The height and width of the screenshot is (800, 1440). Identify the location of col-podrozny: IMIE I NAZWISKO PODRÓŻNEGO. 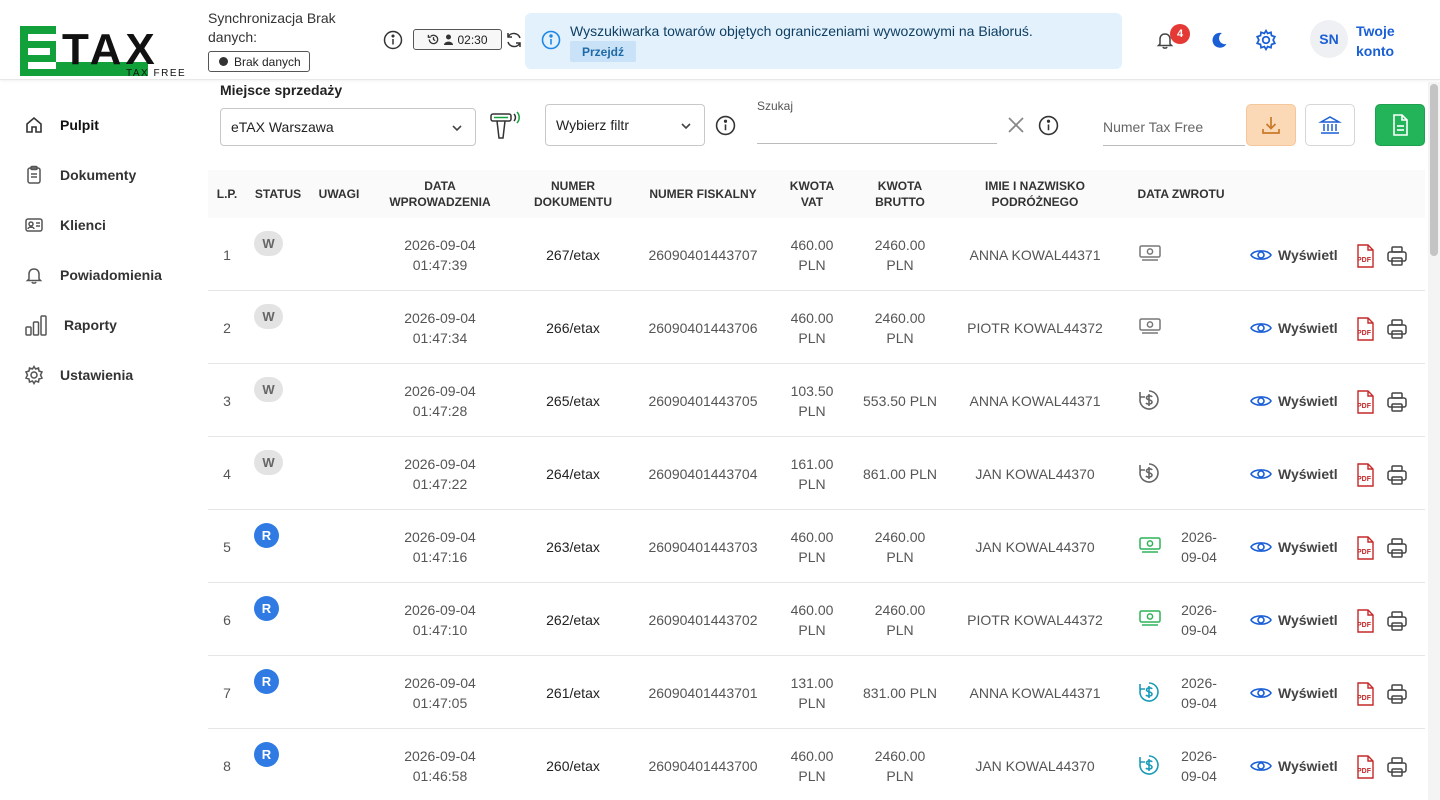
(1035, 194).